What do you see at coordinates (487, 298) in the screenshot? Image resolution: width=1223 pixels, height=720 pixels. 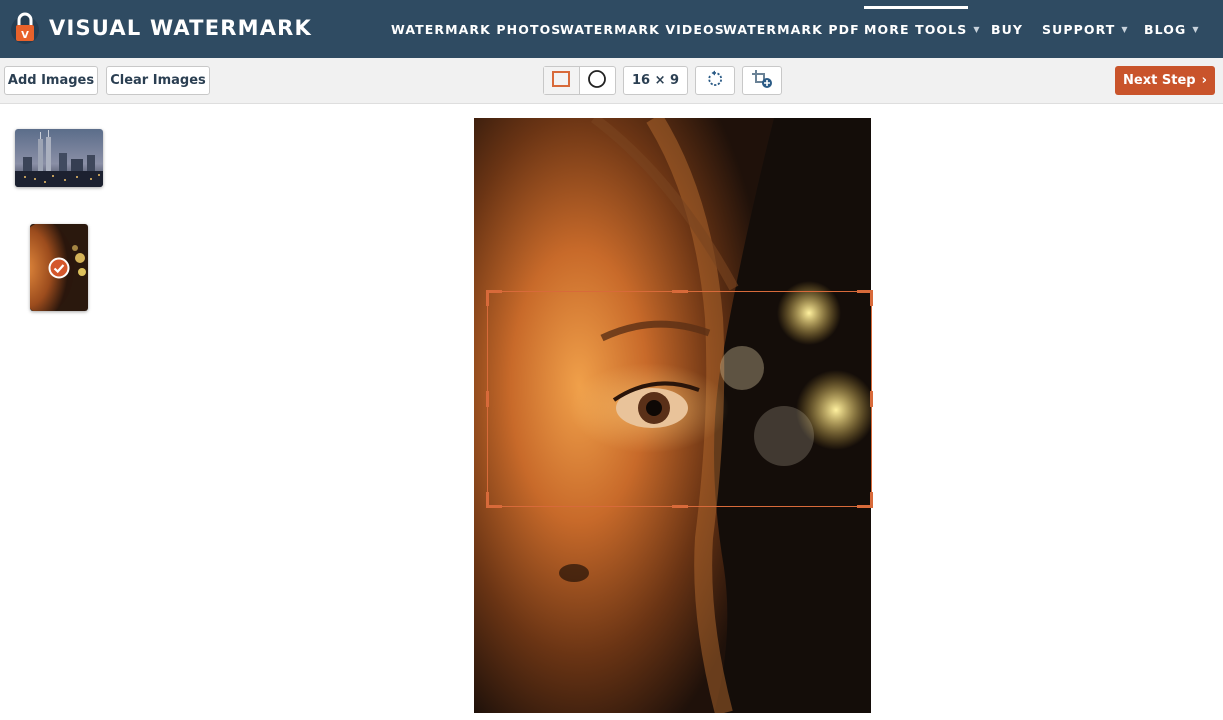 I see `crop-handle-top-left-vertical` at bounding box center [487, 298].